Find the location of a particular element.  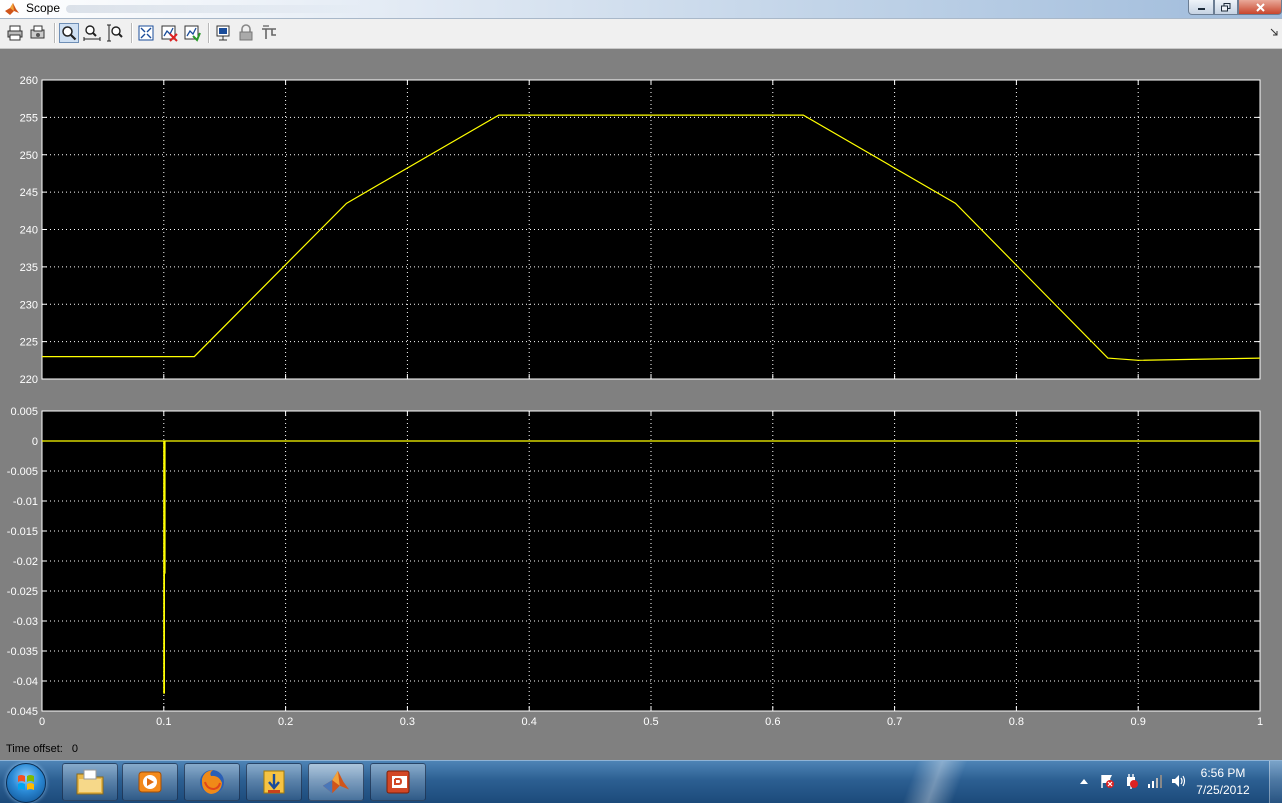

tray-show-hidden-button is located at coordinates (1084, 781).